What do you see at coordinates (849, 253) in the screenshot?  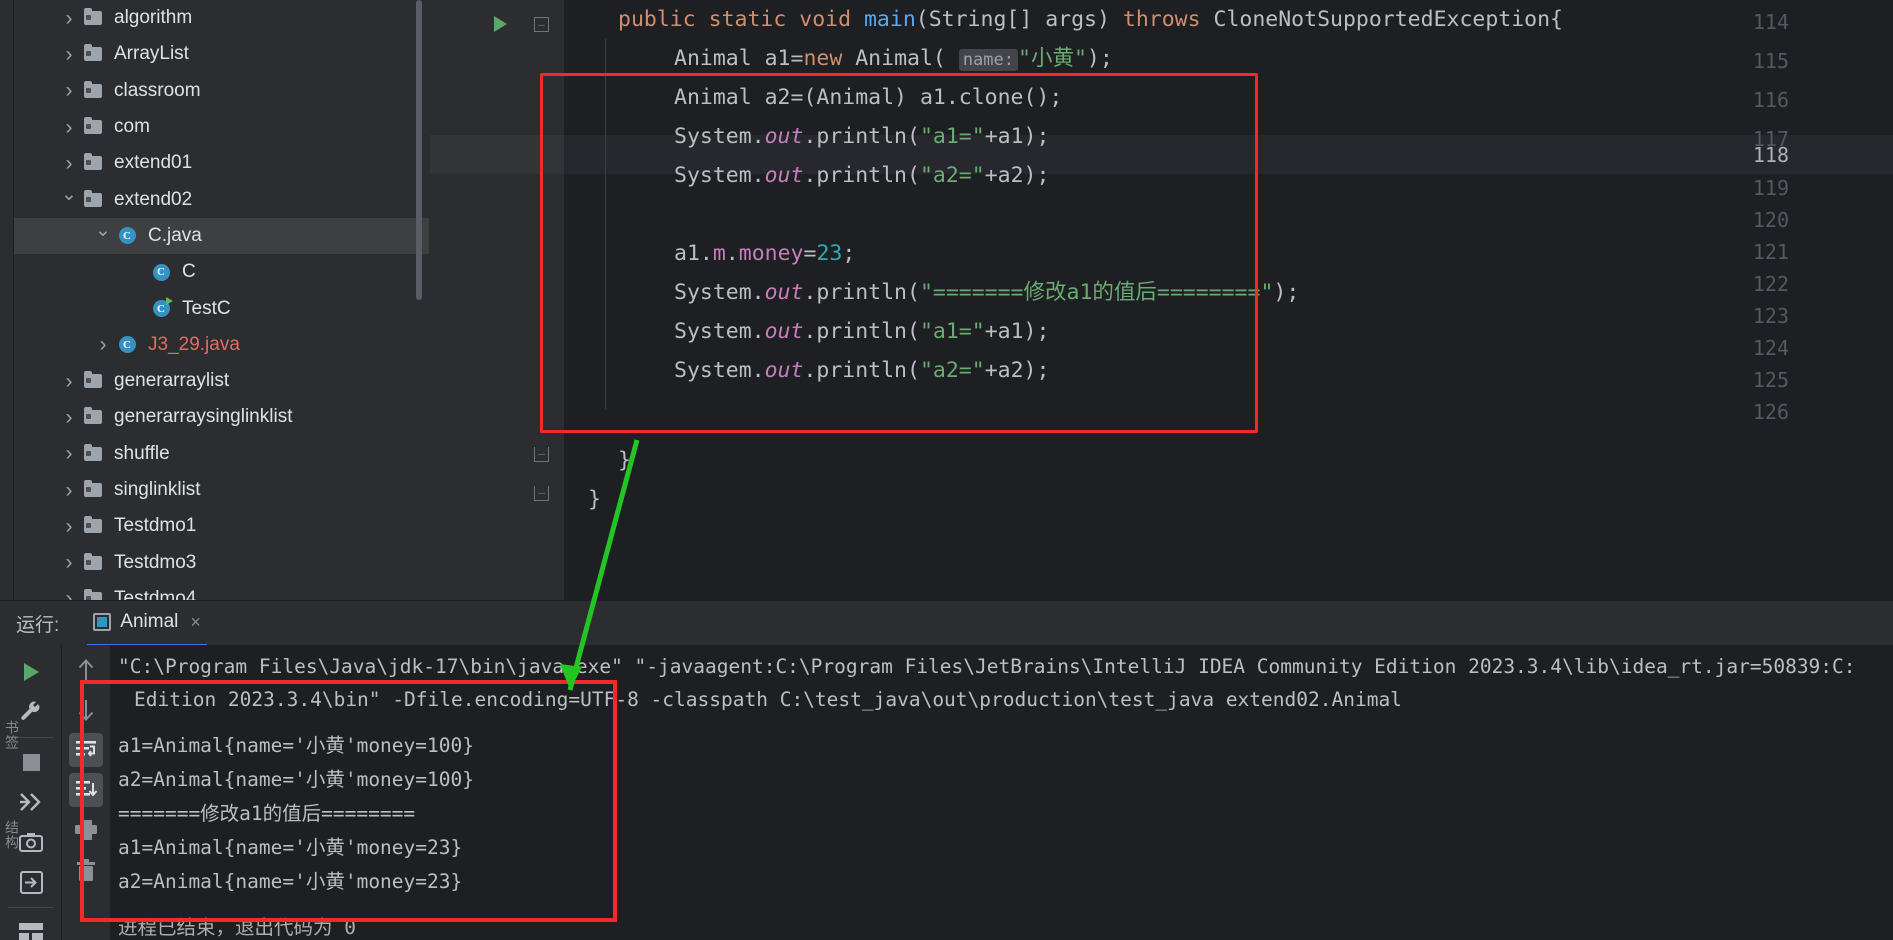 I see `semicolon: ;` at bounding box center [849, 253].